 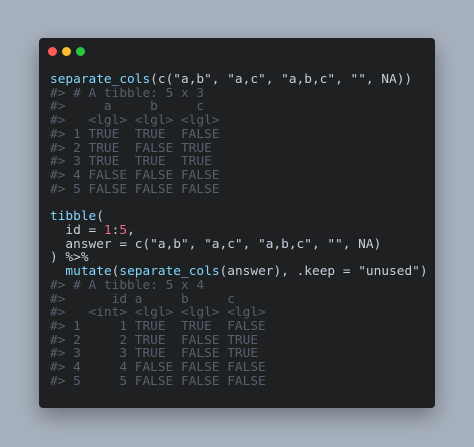 I want to click on code-text: id =, so click(x=77, y=230).